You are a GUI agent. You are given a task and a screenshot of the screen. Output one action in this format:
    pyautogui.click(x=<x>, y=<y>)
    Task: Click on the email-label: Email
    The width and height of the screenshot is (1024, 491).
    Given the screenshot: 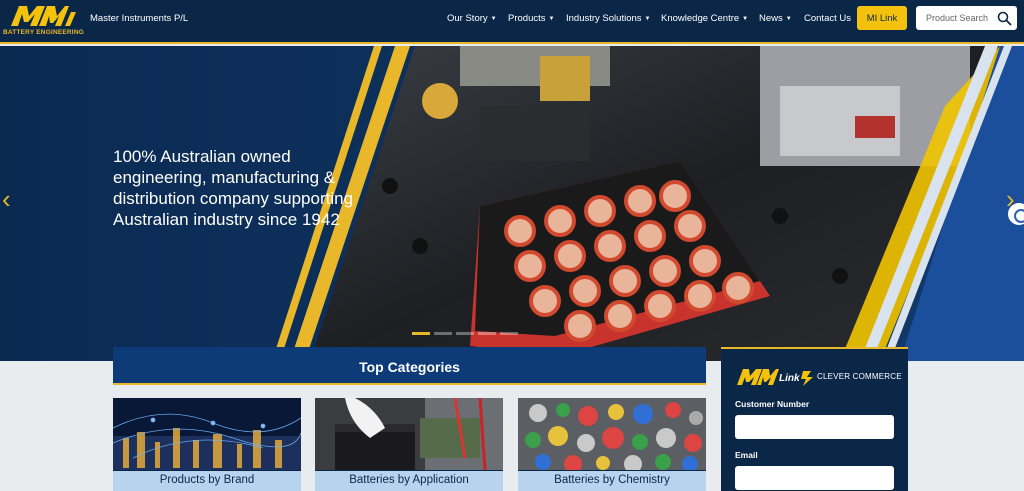 What is the action you would take?
    pyautogui.click(x=746, y=455)
    